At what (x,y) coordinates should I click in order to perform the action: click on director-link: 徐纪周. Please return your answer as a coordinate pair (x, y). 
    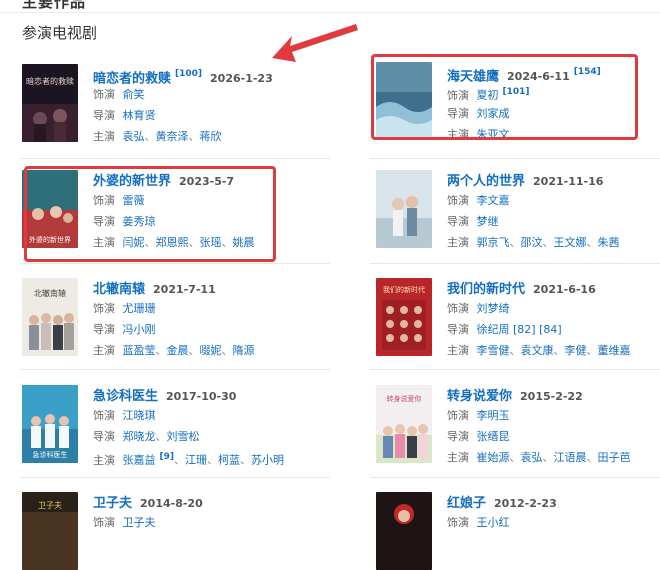
    Looking at the image, I should click on (493, 329).